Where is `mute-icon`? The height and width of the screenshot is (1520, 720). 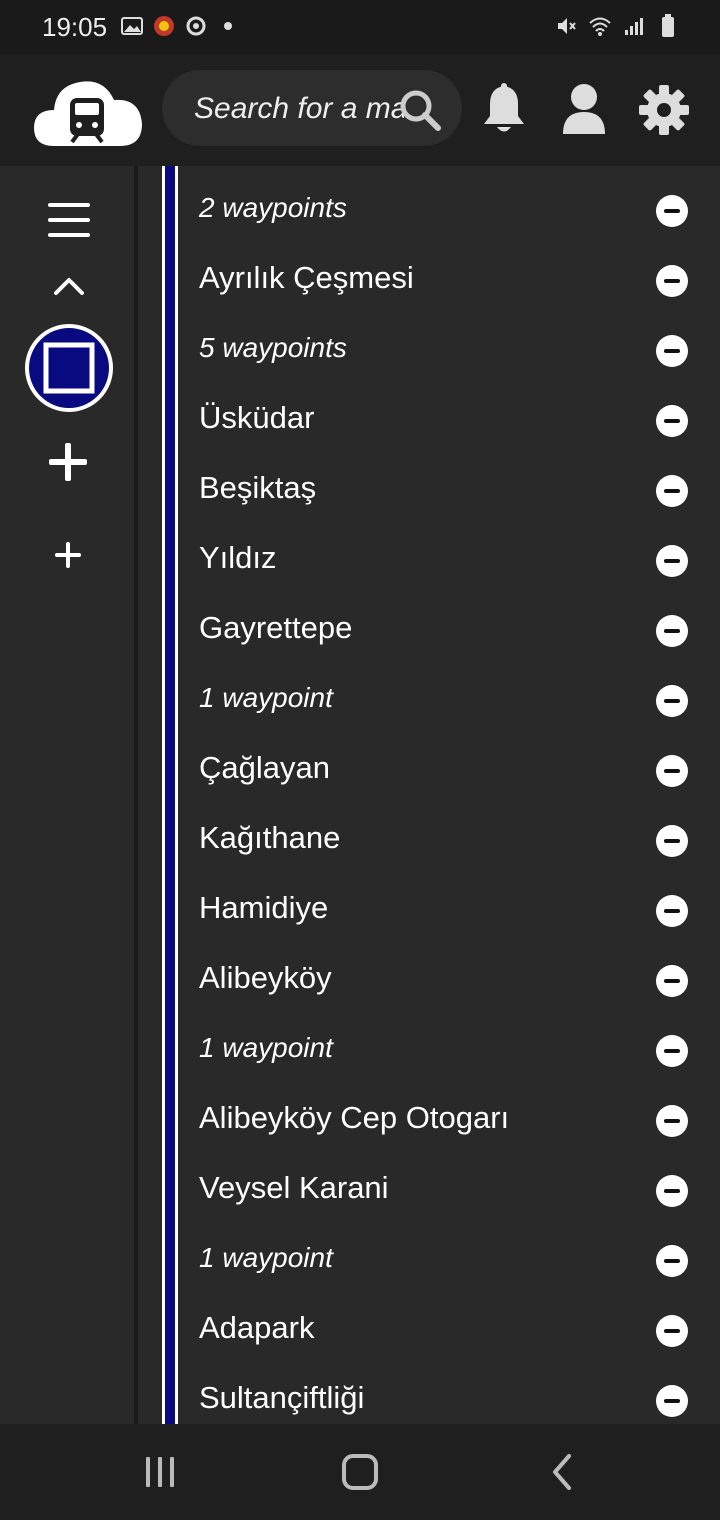 mute-icon is located at coordinates (566, 26).